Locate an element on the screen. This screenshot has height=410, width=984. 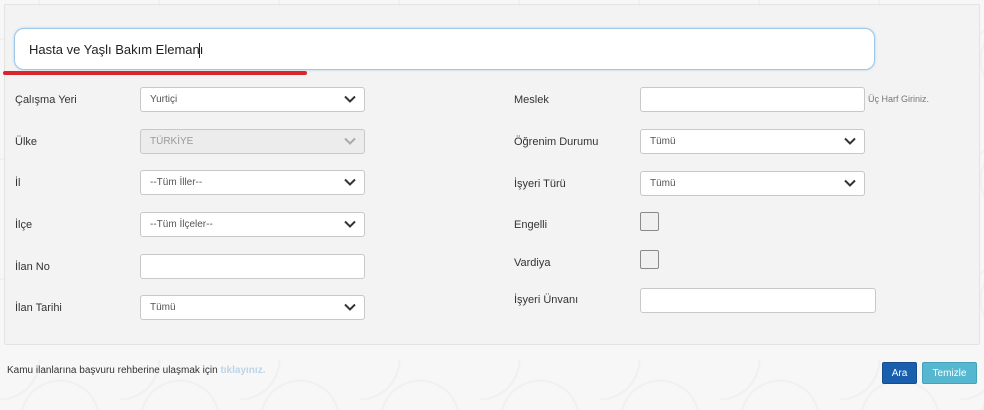
meslek-hint: Üç Harf Giriniz. is located at coordinates (899, 99).